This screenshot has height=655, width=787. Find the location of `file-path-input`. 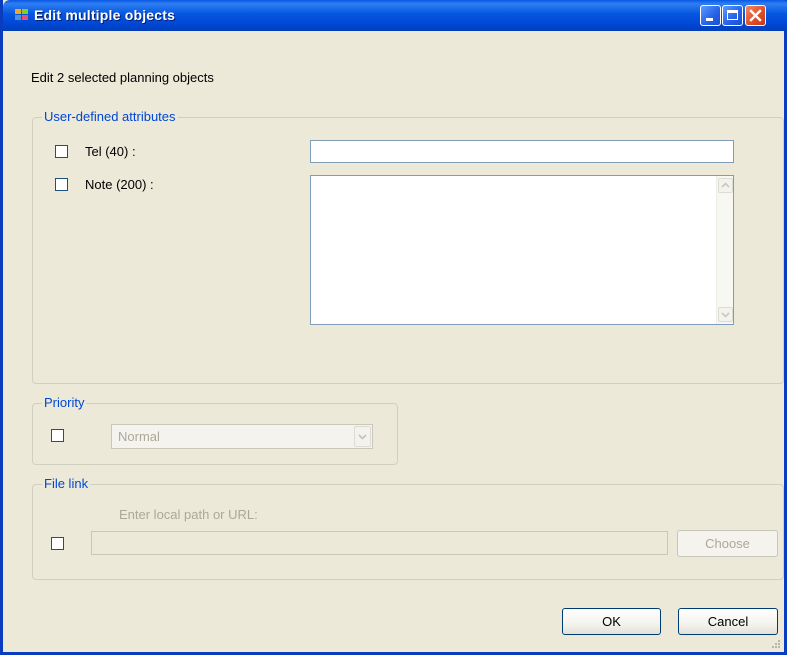

file-path-input is located at coordinates (379, 543).